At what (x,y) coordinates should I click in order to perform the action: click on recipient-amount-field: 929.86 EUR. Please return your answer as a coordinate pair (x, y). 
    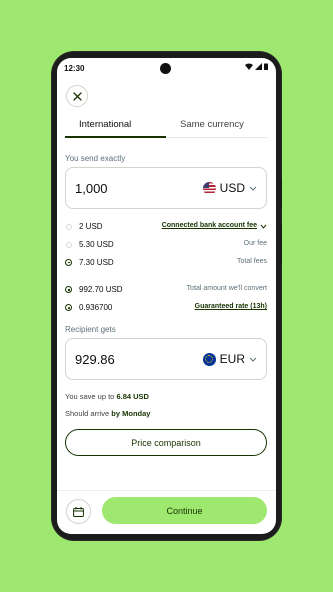
    Looking at the image, I should click on (166, 359).